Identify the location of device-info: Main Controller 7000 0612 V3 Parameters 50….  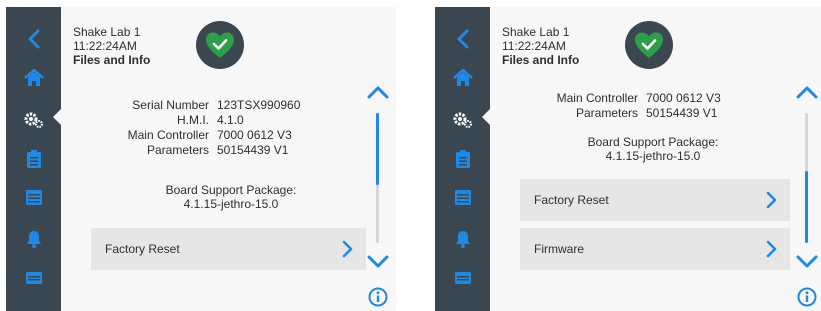
(633, 106).